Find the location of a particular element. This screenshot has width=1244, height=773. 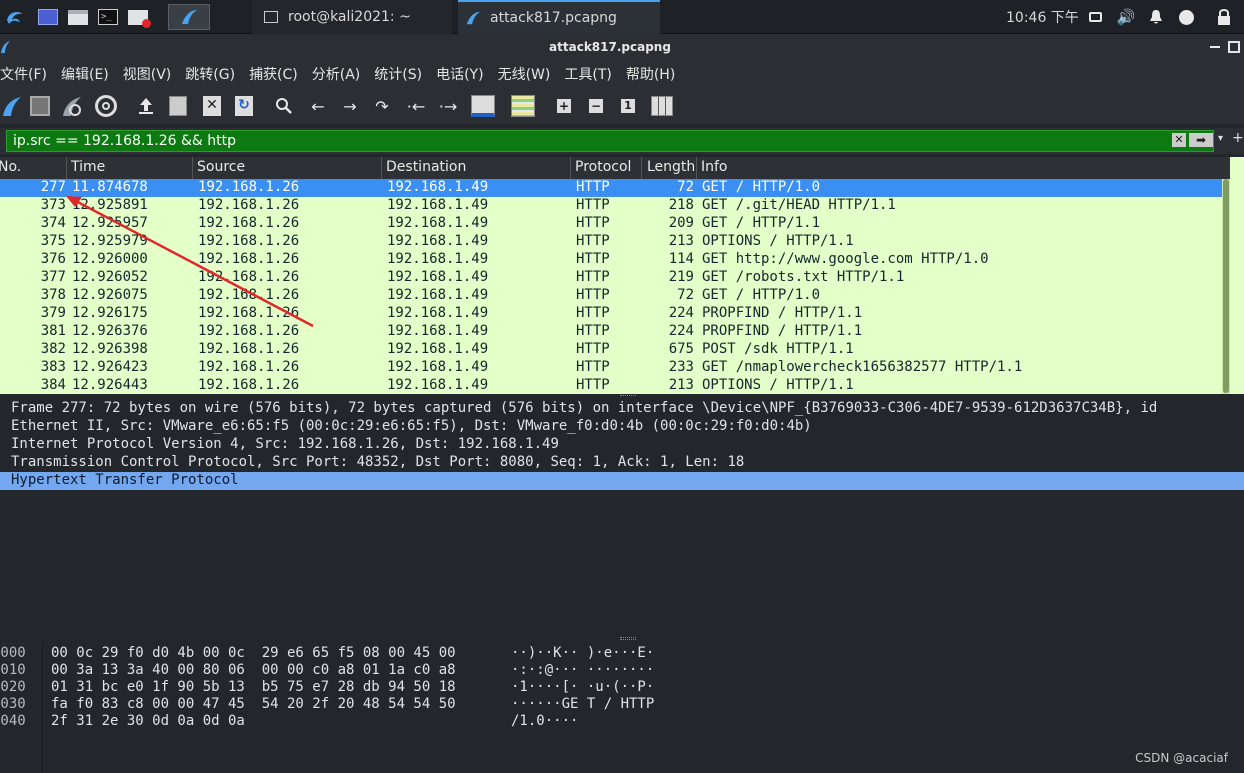

first-packet-icon: ·← is located at coordinates (416, 106).